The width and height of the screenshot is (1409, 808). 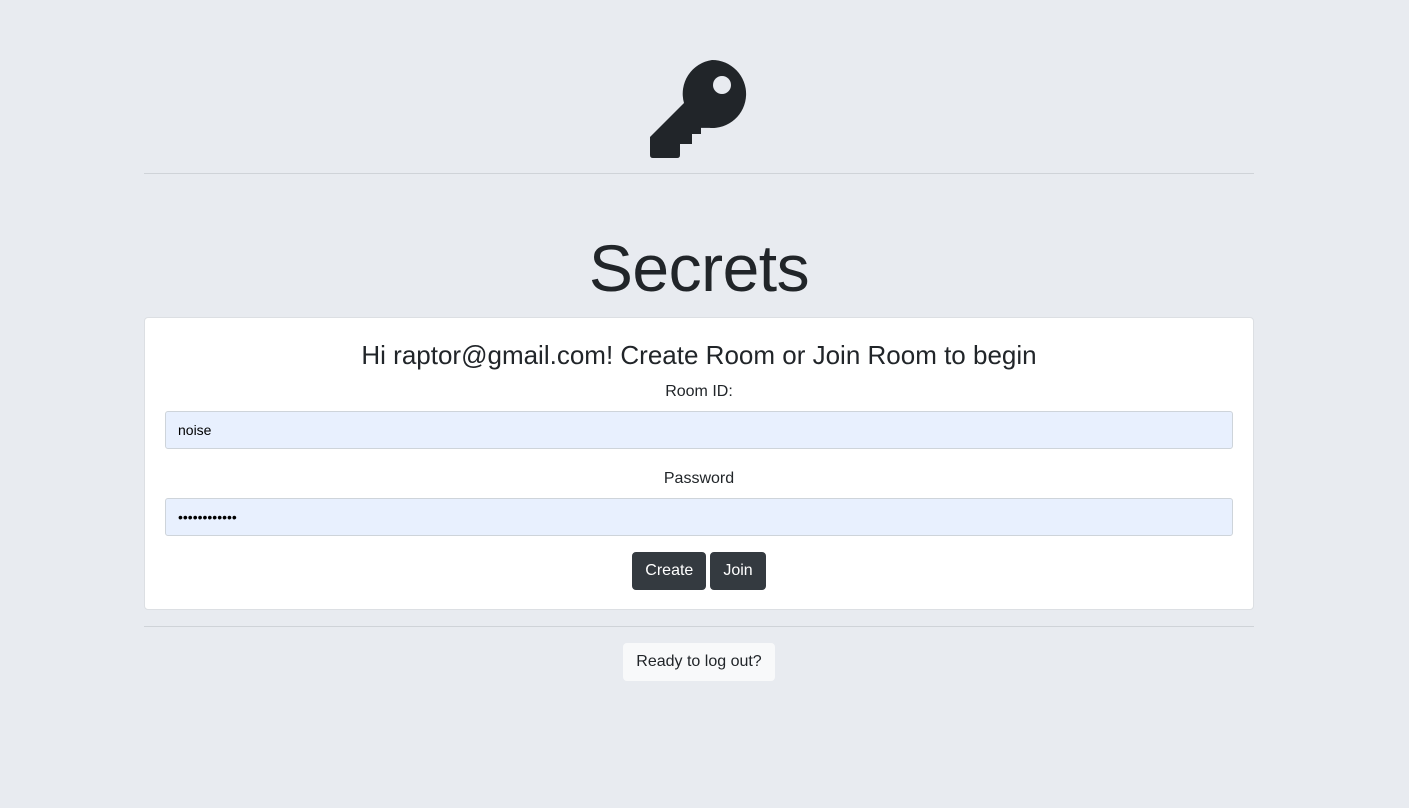 What do you see at coordinates (669, 571) in the screenshot?
I see `create-button: Create` at bounding box center [669, 571].